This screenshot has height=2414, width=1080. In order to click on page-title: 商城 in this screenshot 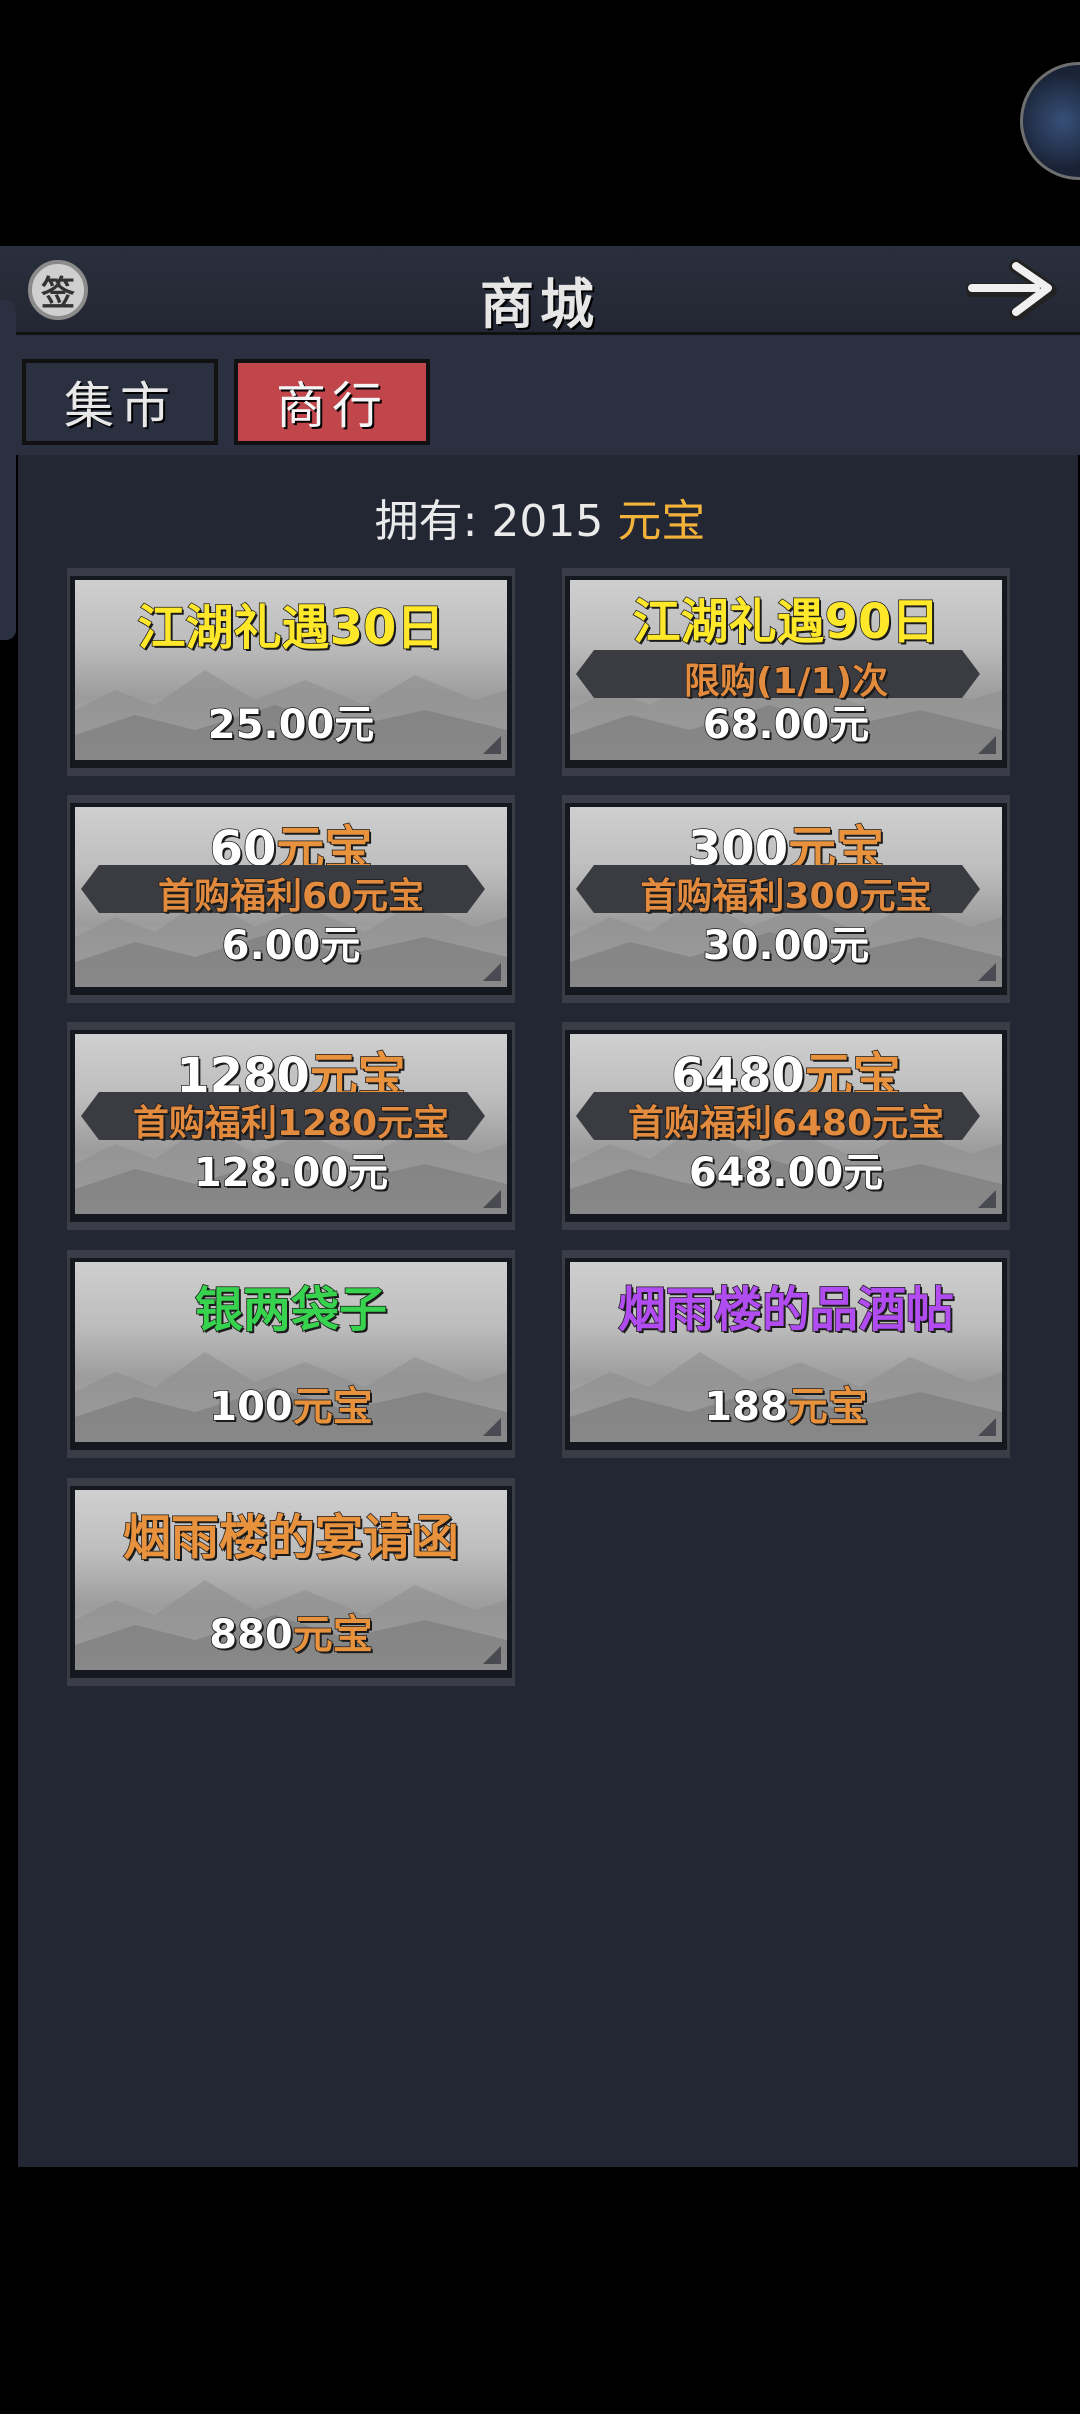, I will do `click(540, 304)`.